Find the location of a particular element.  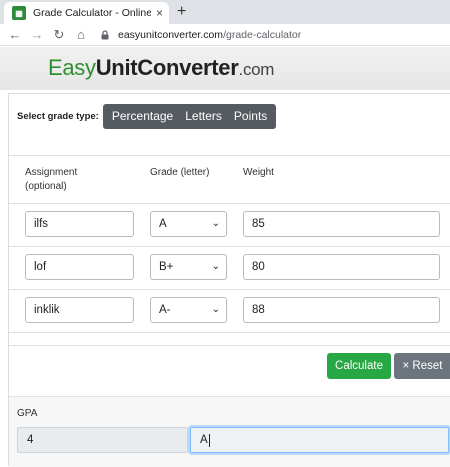

assignment-column-header: Assignment (optional) is located at coordinates (51, 180).